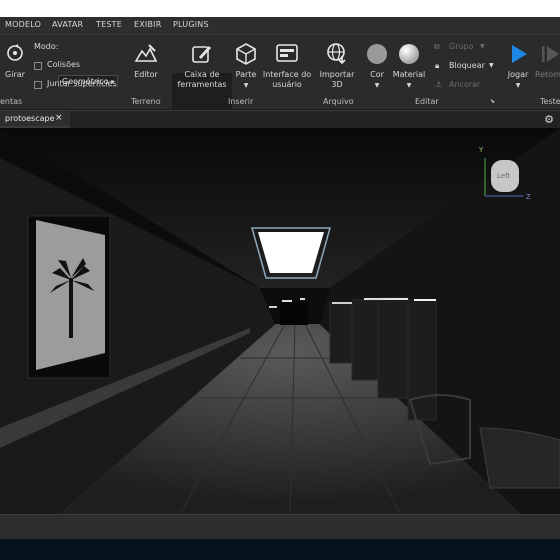  Describe the element at coordinates (519, 54) in the screenshot. I see `play-icon` at that location.